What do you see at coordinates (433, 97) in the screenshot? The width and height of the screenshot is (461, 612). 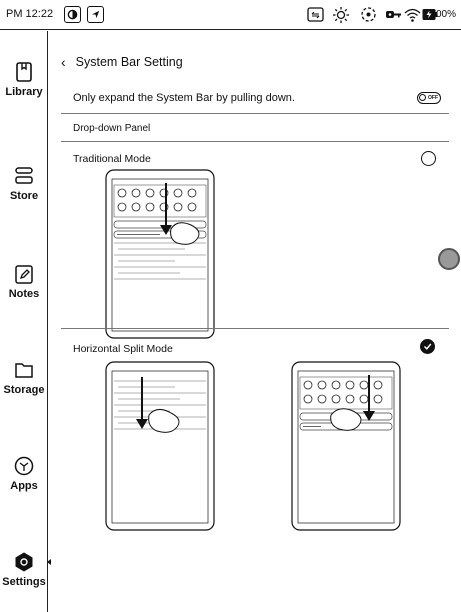 I see `toggle-state-text: OFF` at bounding box center [433, 97].